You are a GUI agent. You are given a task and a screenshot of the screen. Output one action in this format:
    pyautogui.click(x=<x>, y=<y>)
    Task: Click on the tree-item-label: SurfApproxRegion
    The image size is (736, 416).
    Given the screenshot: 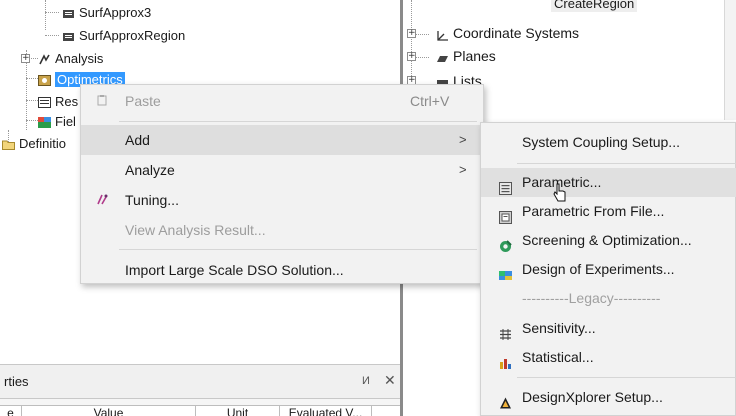 What is the action you would take?
    pyautogui.click(x=132, y=35)
    